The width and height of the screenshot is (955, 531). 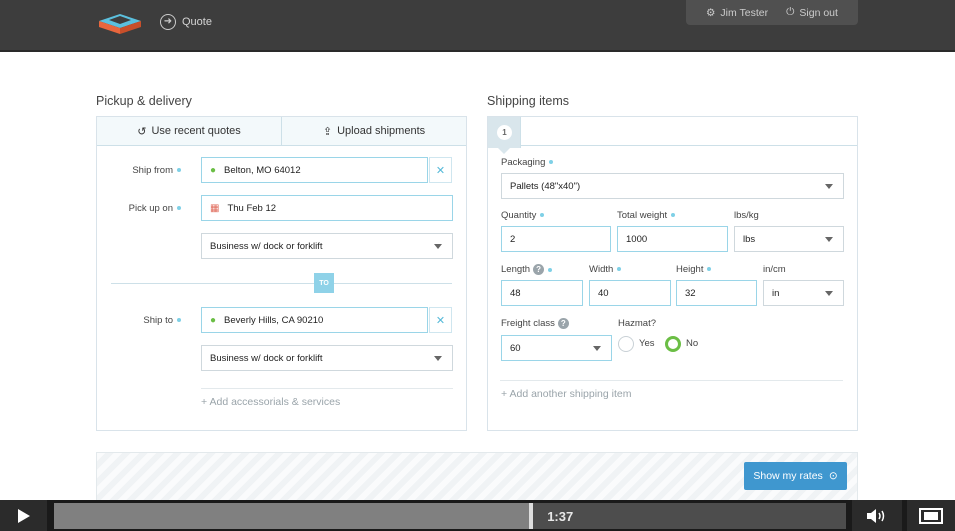 I want to click on fullscreen-button, so click(x=931, y=515).